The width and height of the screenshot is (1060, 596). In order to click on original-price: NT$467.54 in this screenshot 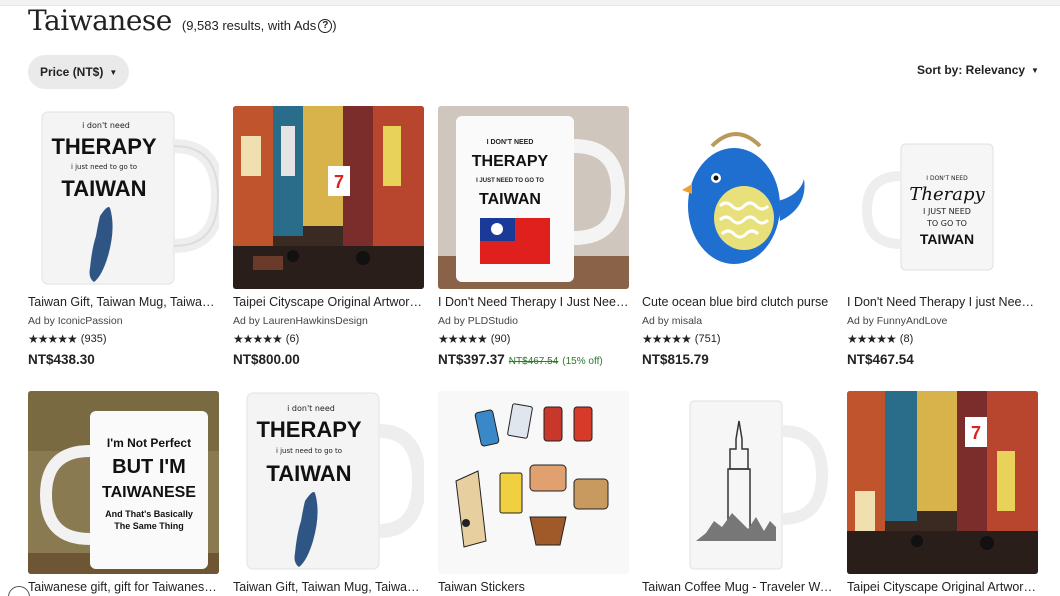, I will do `click(533, 361)`.